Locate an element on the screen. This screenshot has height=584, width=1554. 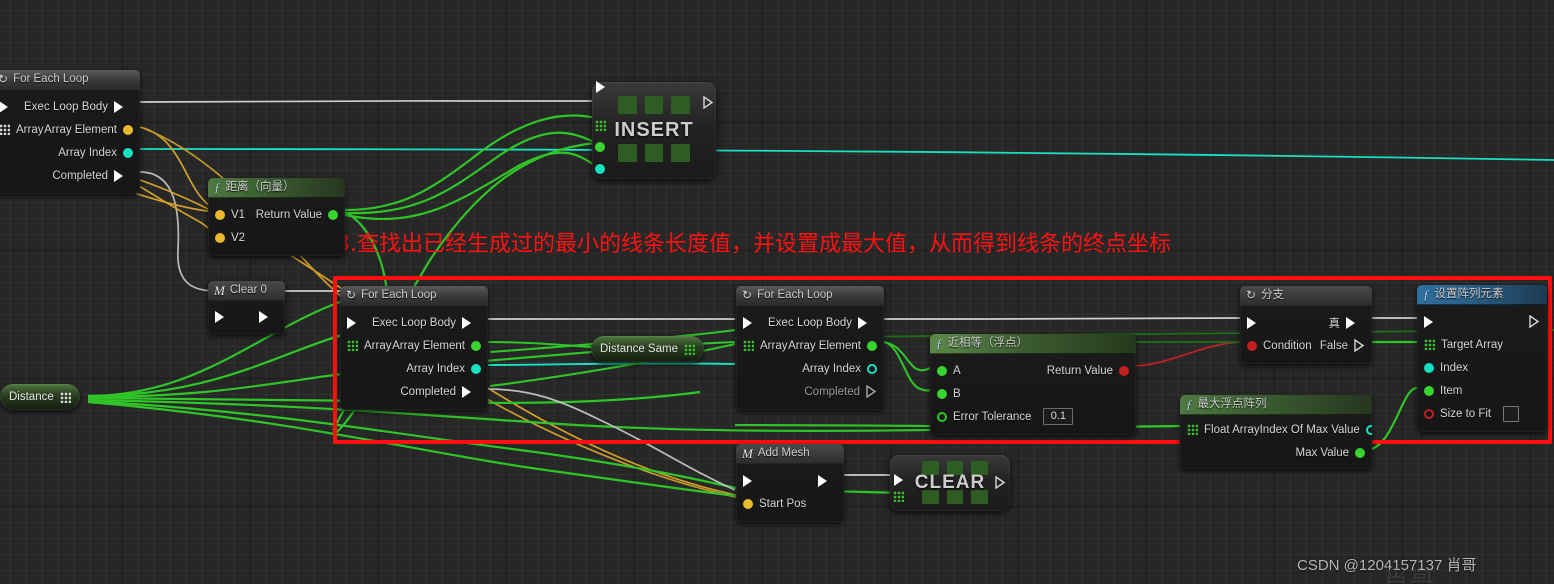
node-row: Float Array Index Of Max Value is located at coordinates (1276, 429).